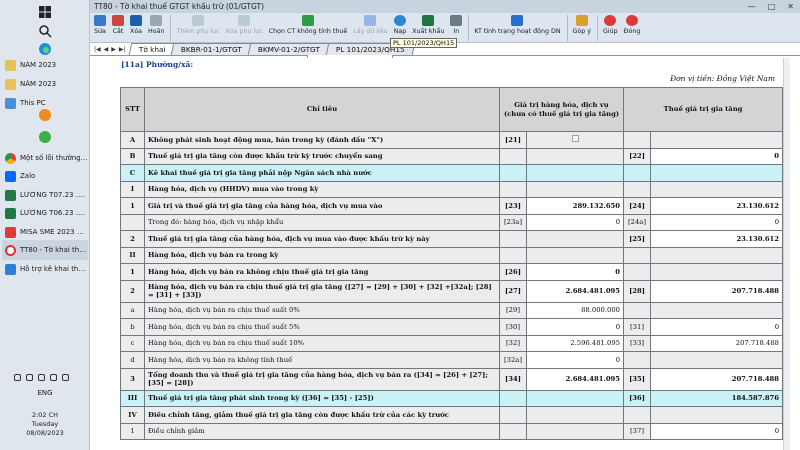  I want to click on app-icon-orange, so click(45, 114).